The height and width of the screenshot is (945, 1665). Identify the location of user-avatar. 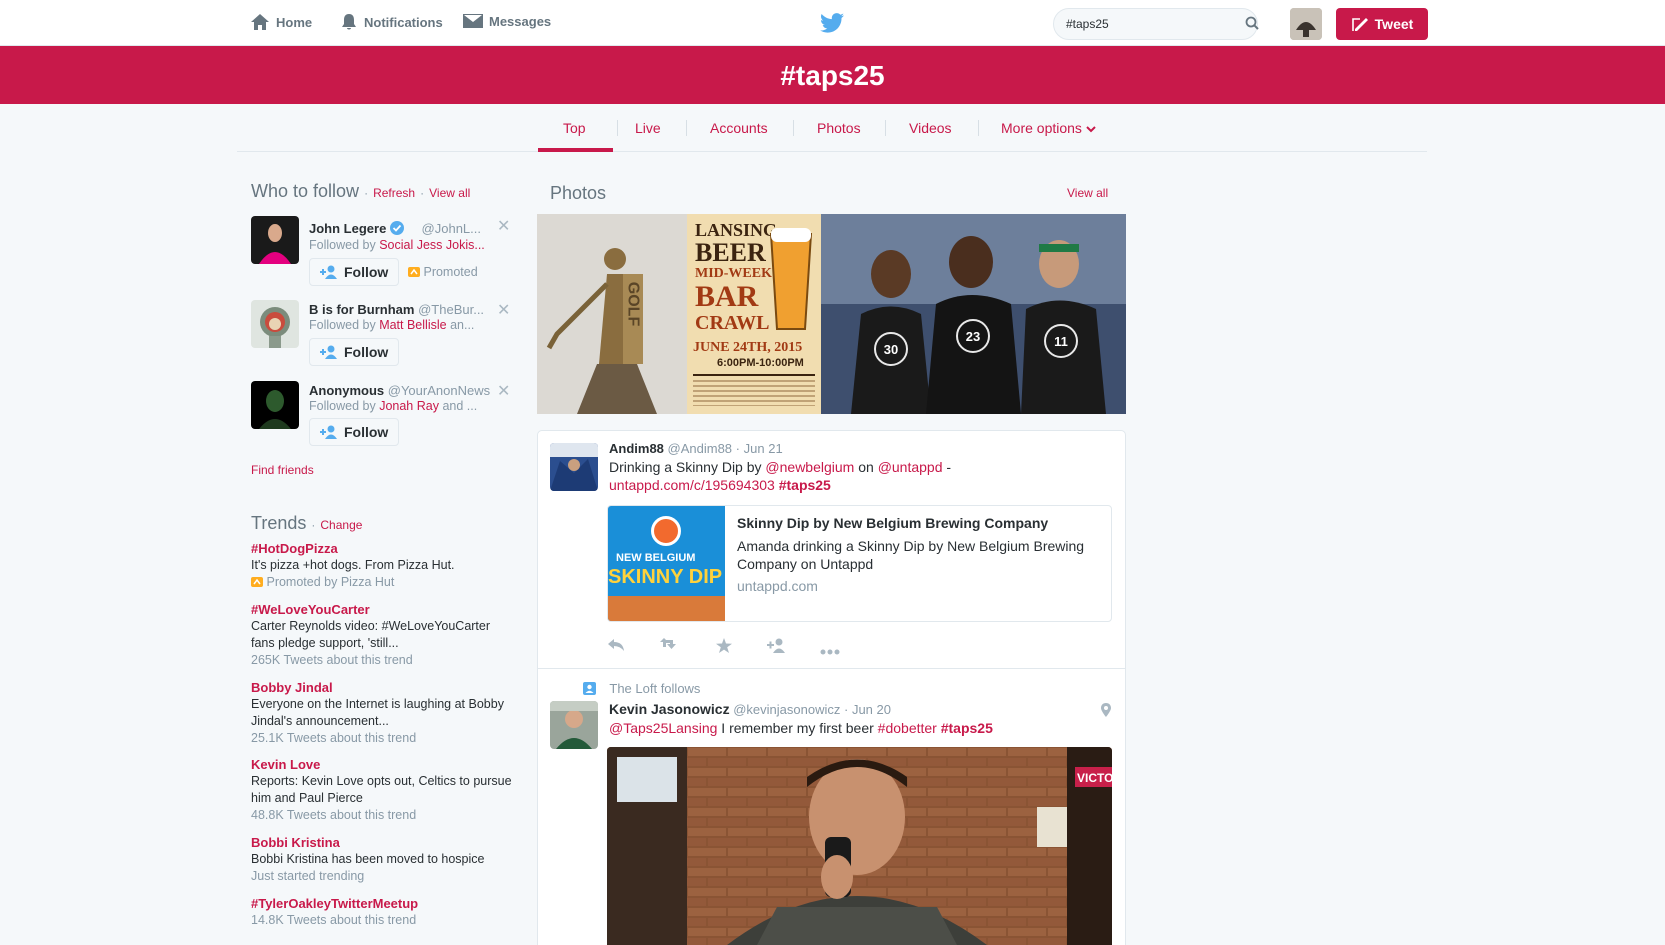
(1306, 24).